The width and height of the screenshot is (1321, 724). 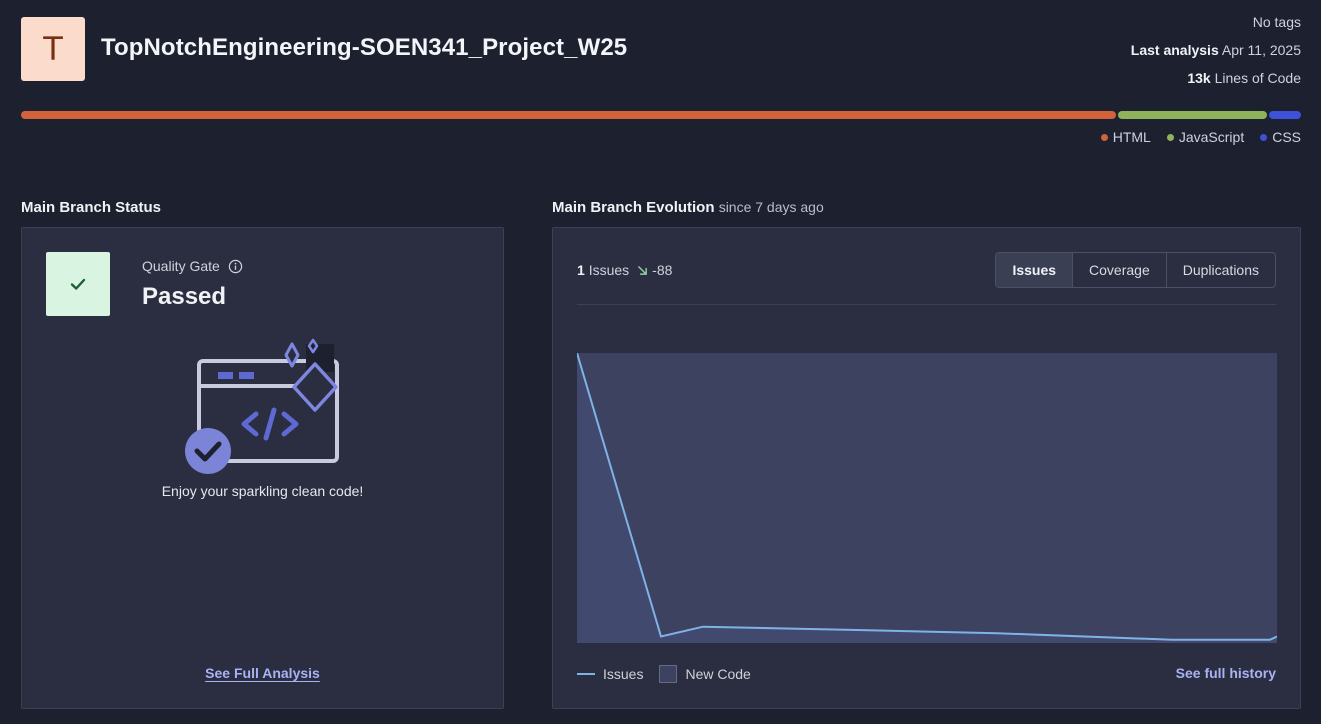 I want to click on check-icon, so click(x=78, y=284).